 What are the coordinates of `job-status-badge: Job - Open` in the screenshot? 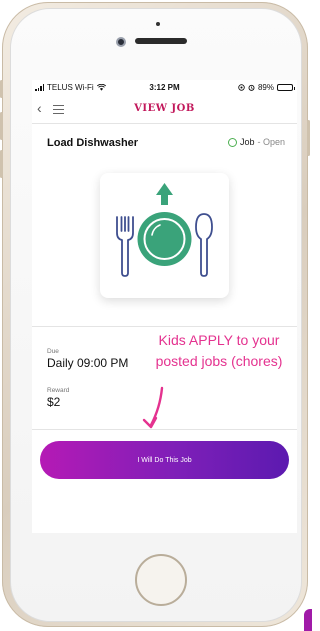 It's located at (256, 142).